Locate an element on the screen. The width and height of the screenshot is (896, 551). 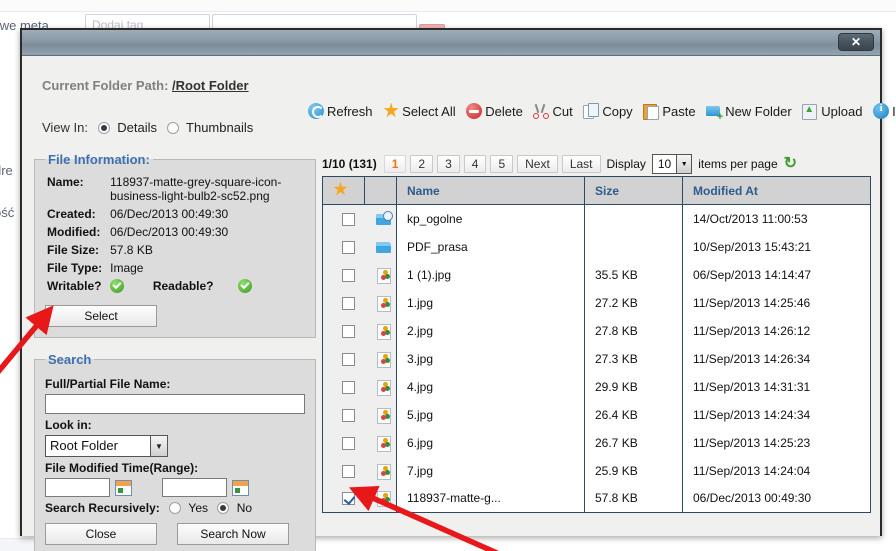
row-checkbox-checked is located at coordinates (349, 499).